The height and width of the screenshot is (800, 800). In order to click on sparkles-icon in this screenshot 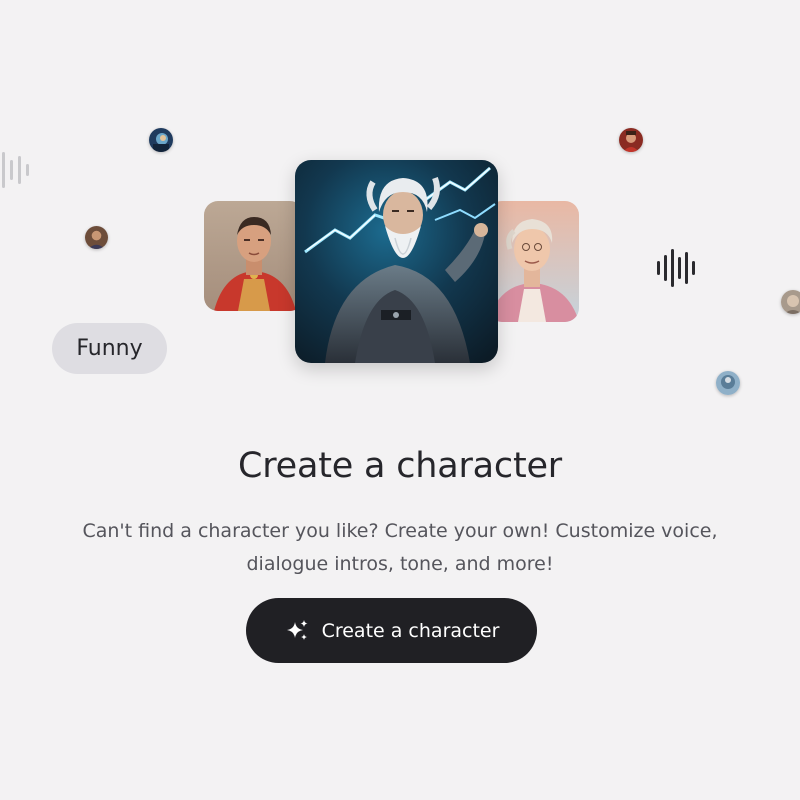, I will do `click(297, 631)`.